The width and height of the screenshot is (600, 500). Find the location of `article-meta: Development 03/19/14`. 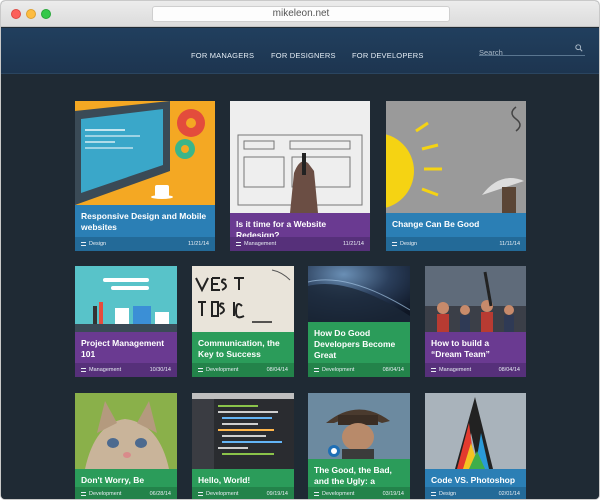

article-meta: Development 03/19/14 is located at coordinates (359, 493).